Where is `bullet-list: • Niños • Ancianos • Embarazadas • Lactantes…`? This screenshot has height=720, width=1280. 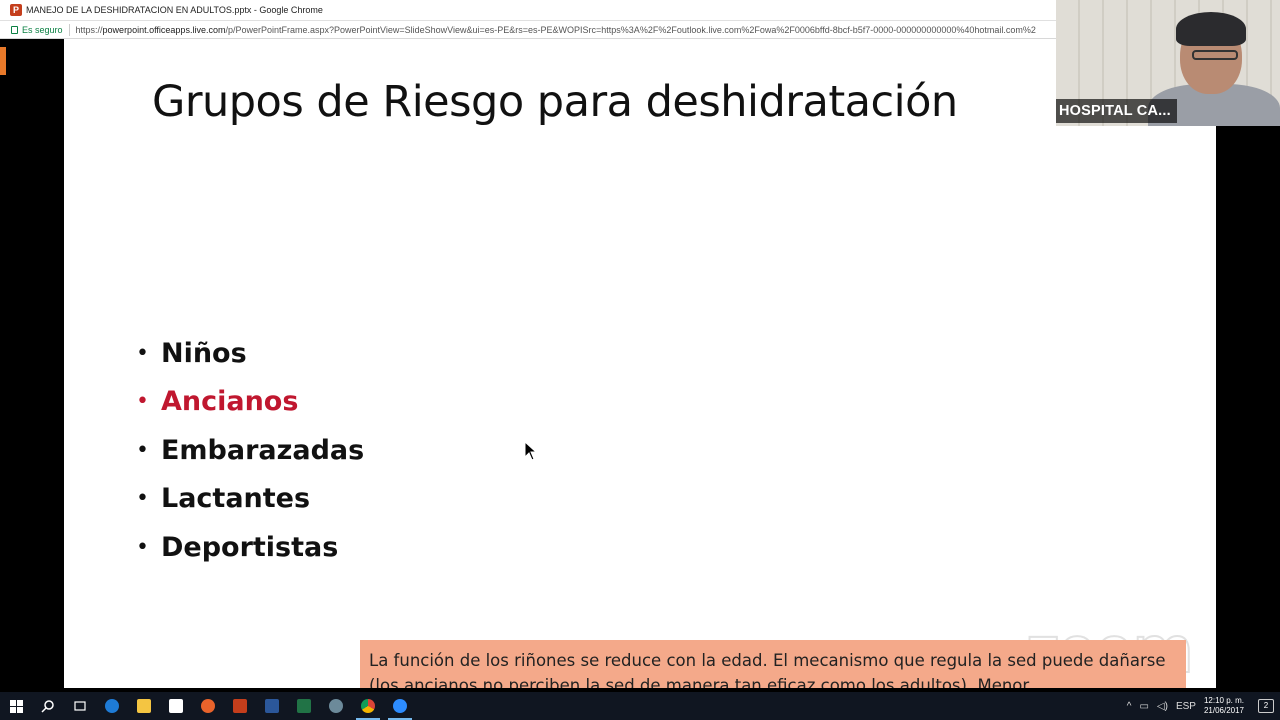 bullet-list: • Niños • Ancianos • Embarazadas • Lactantes… is located at coordinates (250, 450).